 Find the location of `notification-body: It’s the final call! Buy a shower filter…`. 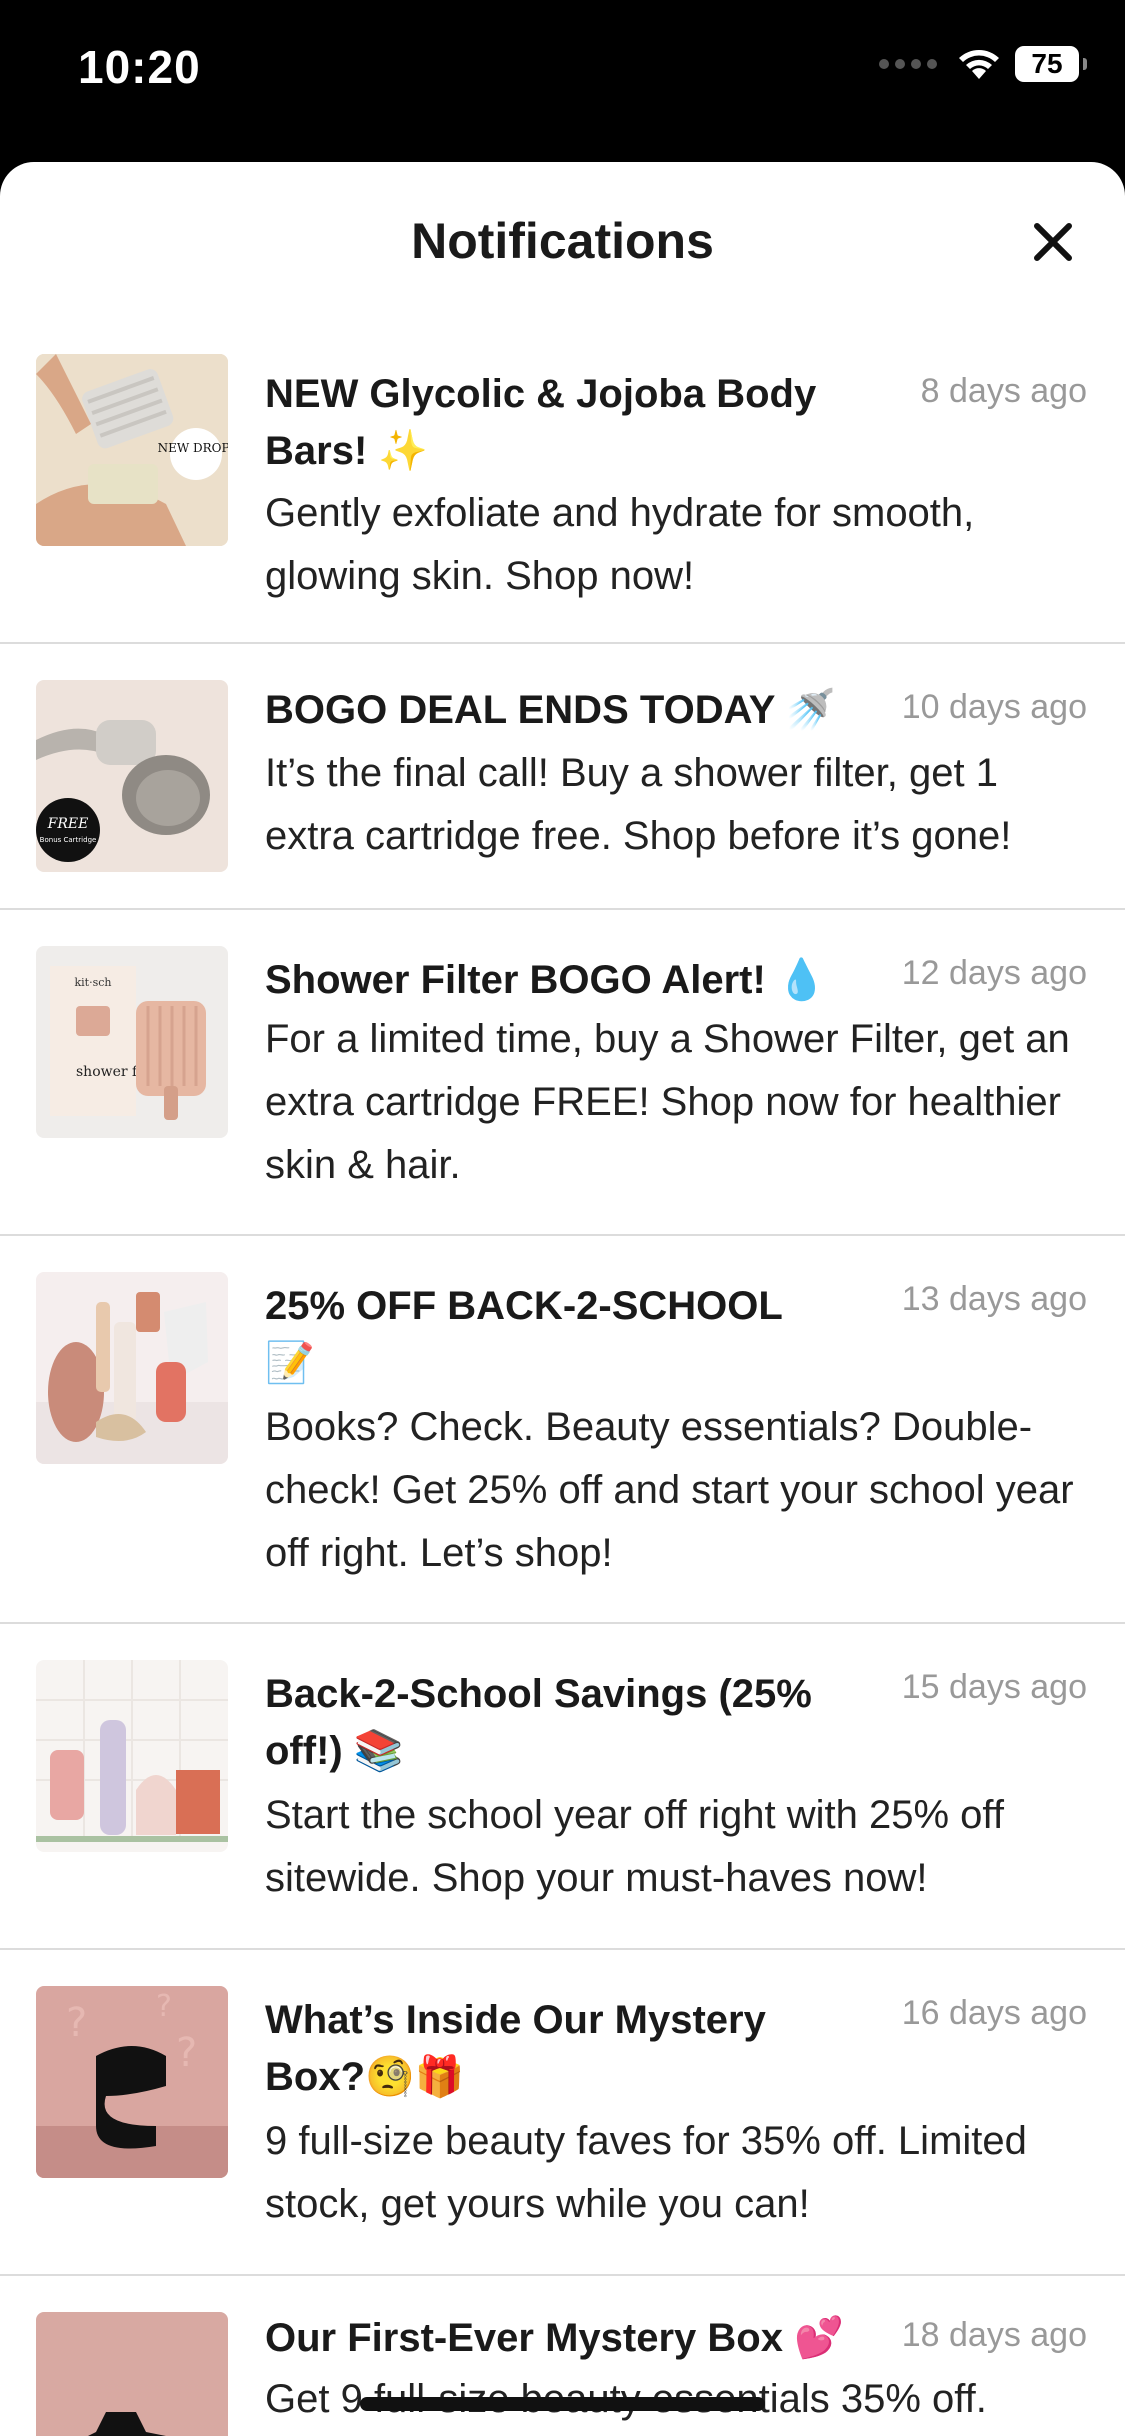

notification-body: It’s the final call! Buy a shower filter… is located at coordinates (638, 804).